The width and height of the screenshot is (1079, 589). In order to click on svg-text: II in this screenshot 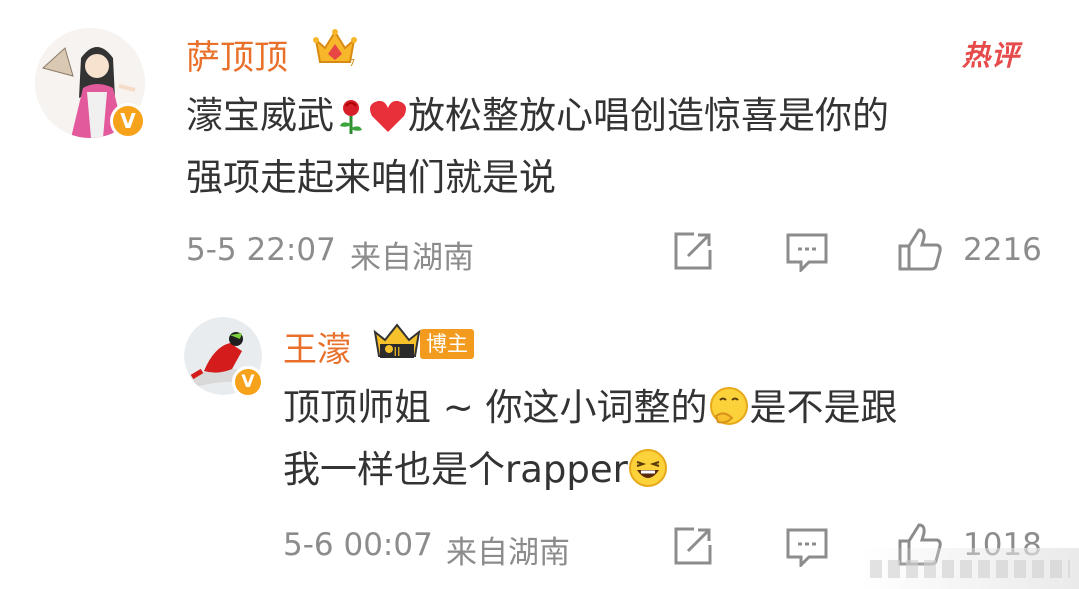, I will do `click(396, 352)`.